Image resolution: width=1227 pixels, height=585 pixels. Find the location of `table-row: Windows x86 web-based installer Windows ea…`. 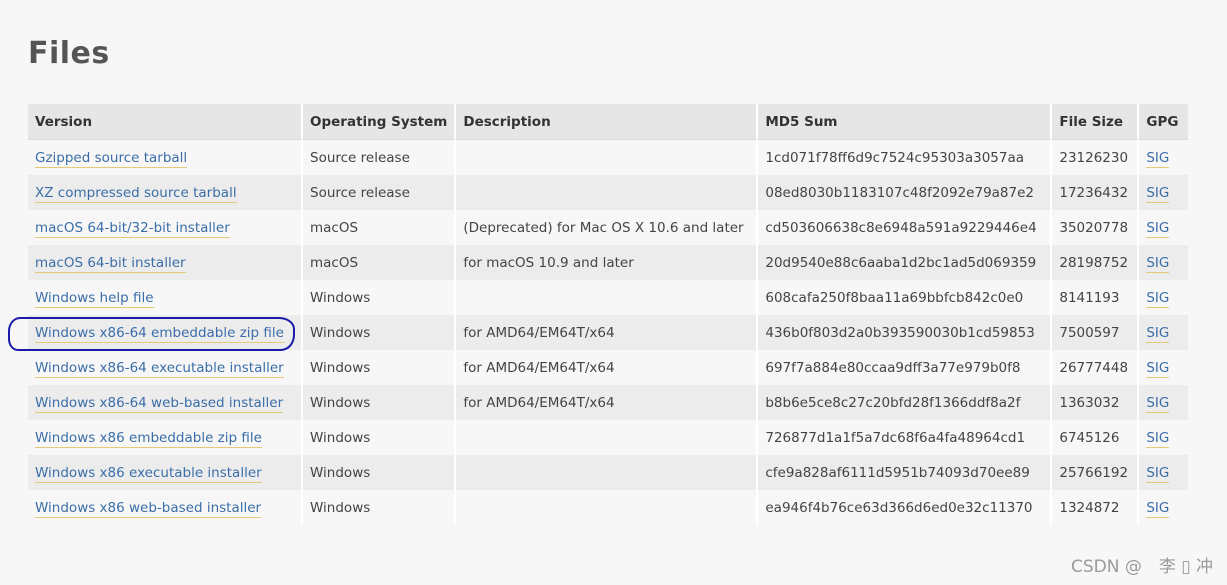

table-row: Windows x86 web-based installer Windows ea… is located at coordinates (608, 507).